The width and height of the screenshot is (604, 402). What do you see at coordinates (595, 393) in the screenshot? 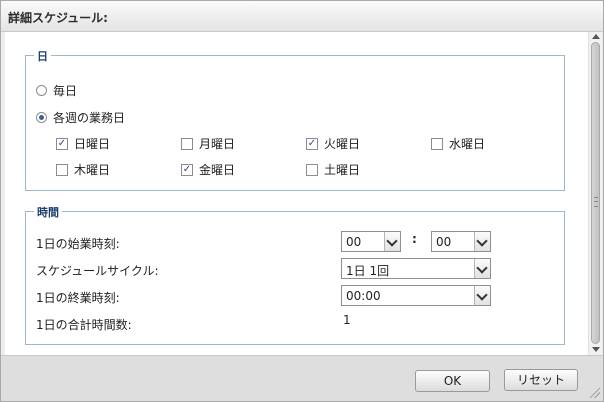
I see `resize-grip-icon` at bounding box center [595, 393].